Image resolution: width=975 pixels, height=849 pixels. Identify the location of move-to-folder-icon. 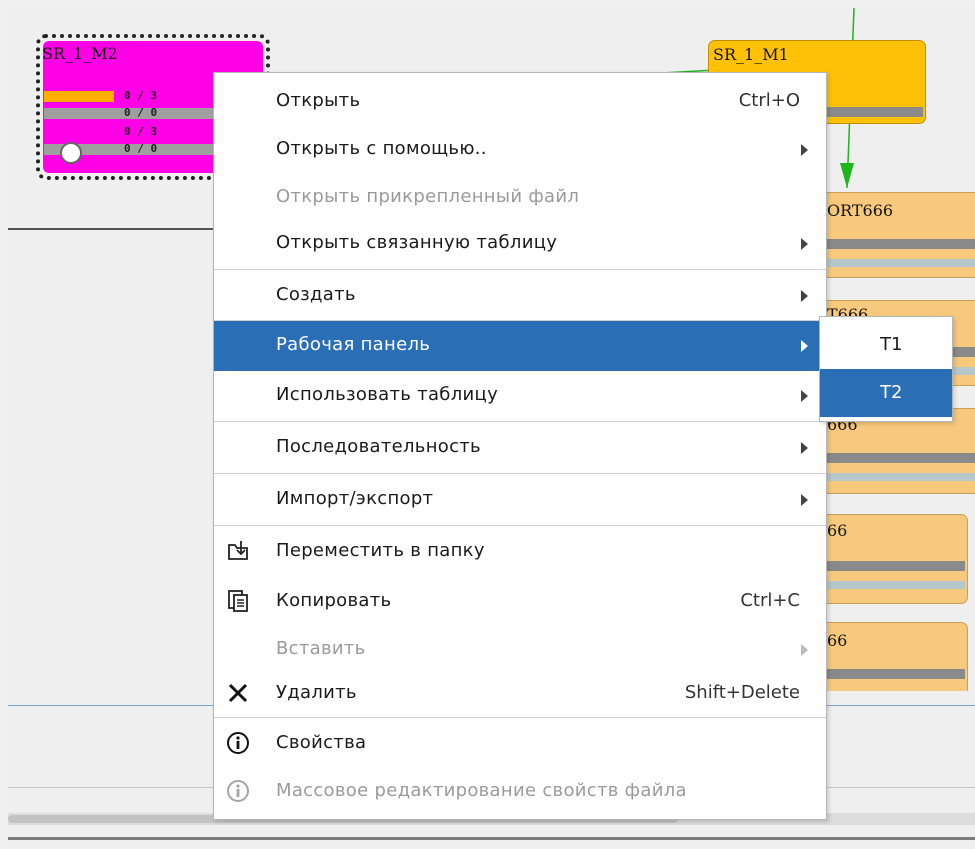
(238, 550).